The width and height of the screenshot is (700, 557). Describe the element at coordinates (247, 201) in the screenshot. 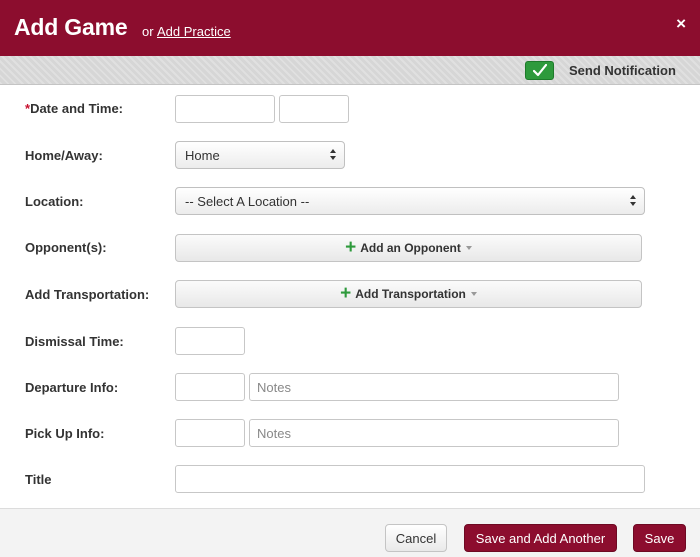

I see `location-value: -- Select A Location --` at that location.